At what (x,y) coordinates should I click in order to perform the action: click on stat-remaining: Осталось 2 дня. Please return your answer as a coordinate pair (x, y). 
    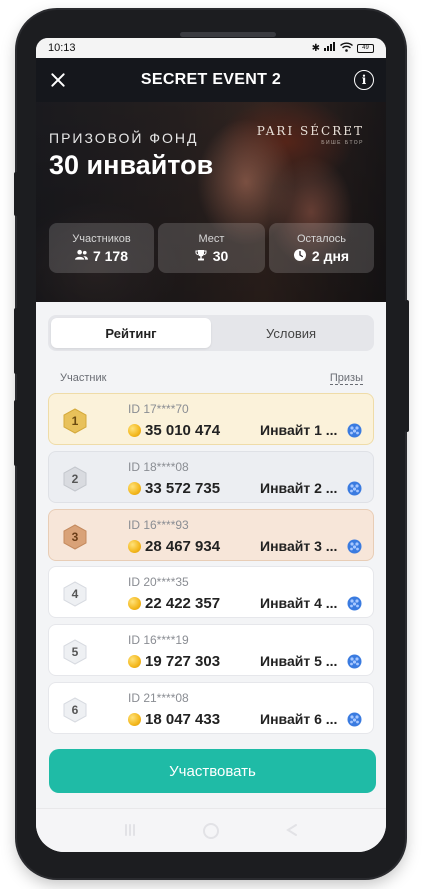
    Looking at the image, I should click on (321, 248).